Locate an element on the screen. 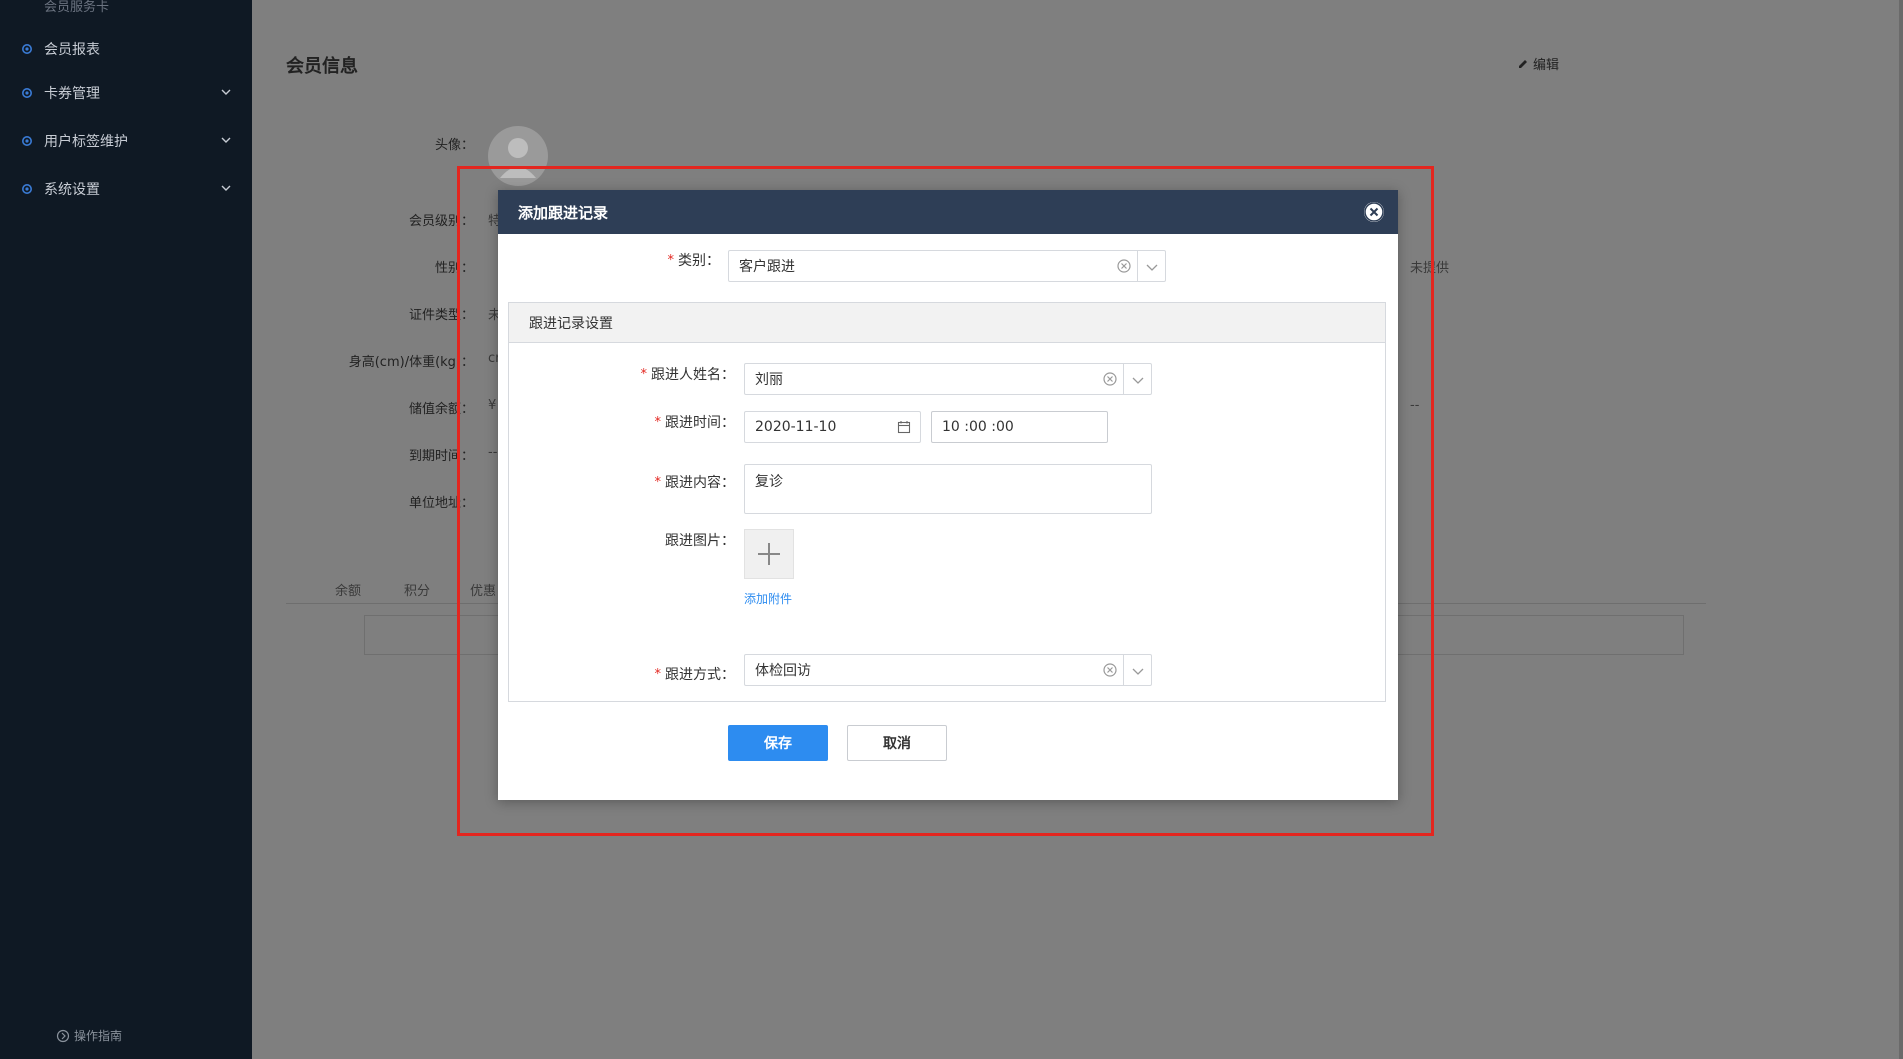 This screenshot has width=1903, height=1059. edit-label: 编辑 is located at coordinates (1546, 65).